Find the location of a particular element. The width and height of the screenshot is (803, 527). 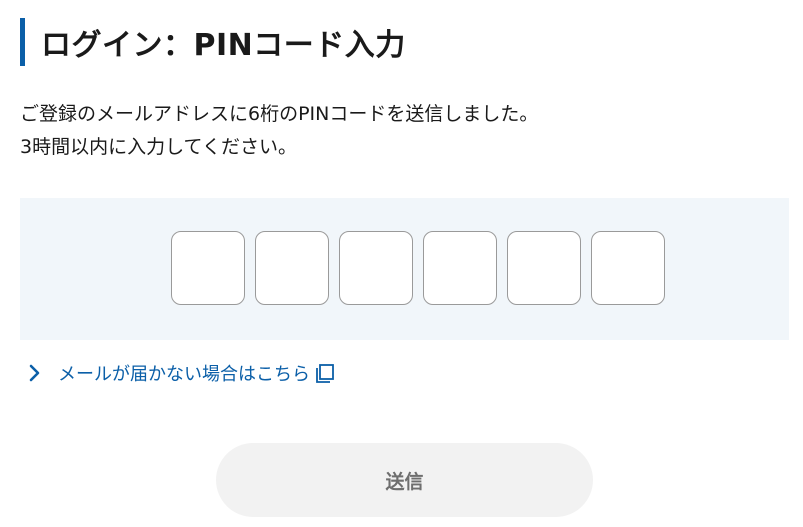

email-not-received-link-label: メールが届かない場合はこちら is located at coordinates (184, 374).